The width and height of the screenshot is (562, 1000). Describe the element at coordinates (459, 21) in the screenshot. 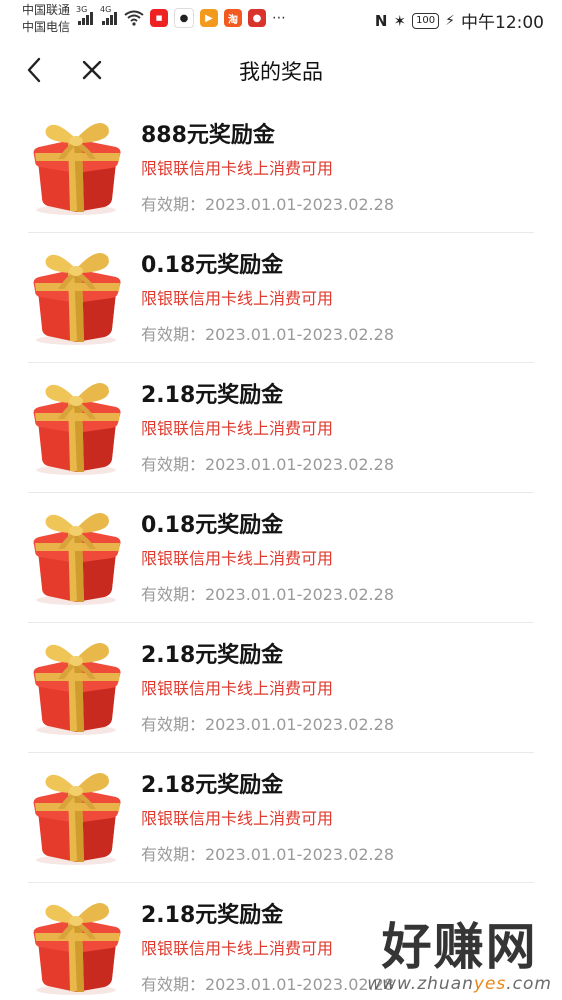

I see `status-icons-right: N ✶ 100 ⚡ 中午12:00` at that location.